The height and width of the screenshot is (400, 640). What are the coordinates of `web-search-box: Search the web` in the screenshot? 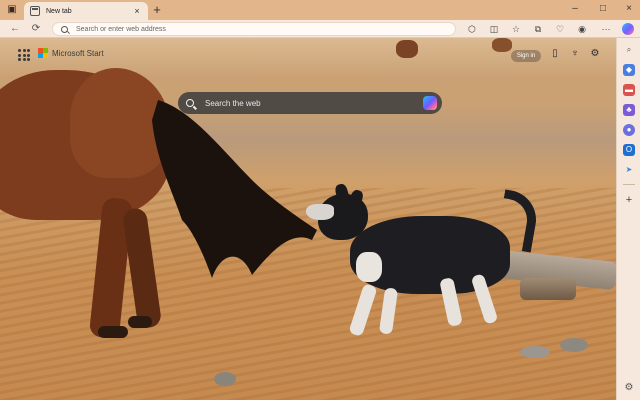 It's located at (310, 103).